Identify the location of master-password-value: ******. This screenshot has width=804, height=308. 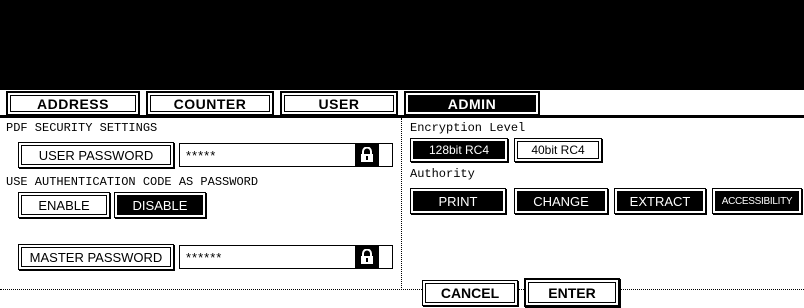
(204, 257).